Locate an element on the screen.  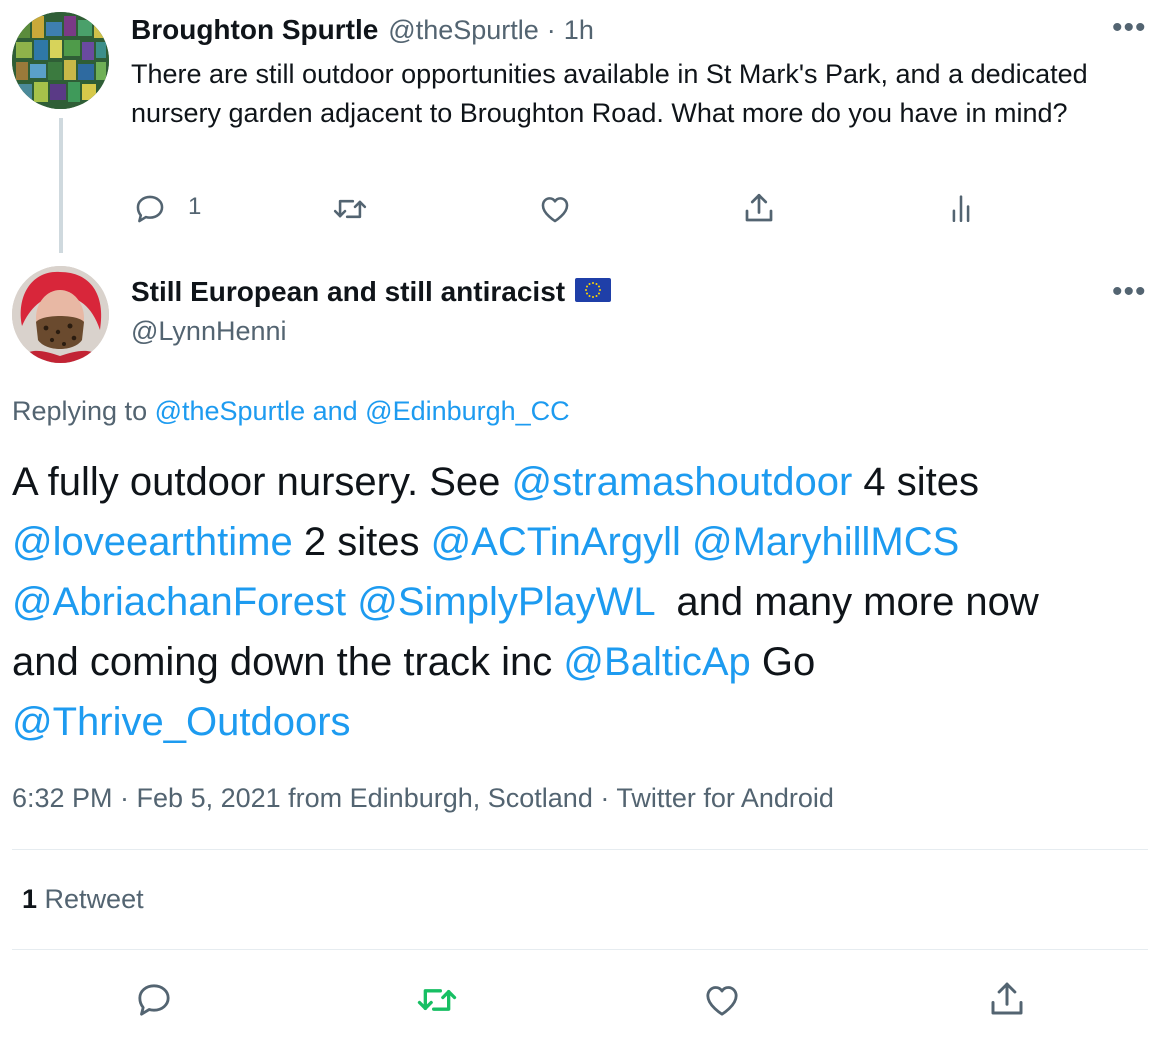
avatar-lynnhenni is located at coordinates (60, 314).